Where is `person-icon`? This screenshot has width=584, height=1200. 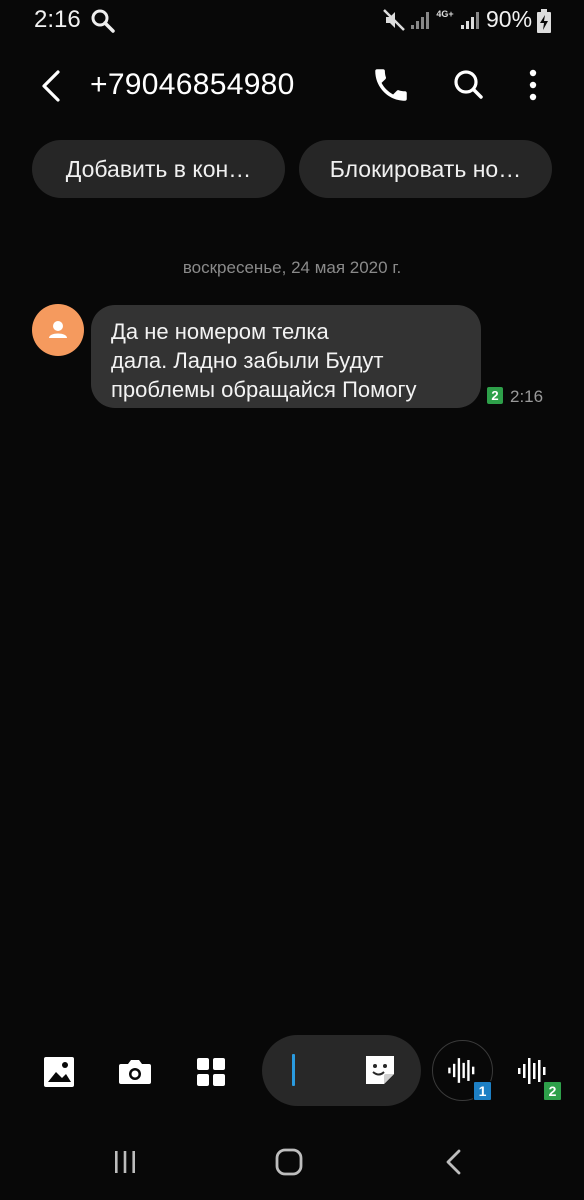 person-icon is located at coordinates (58, 329).